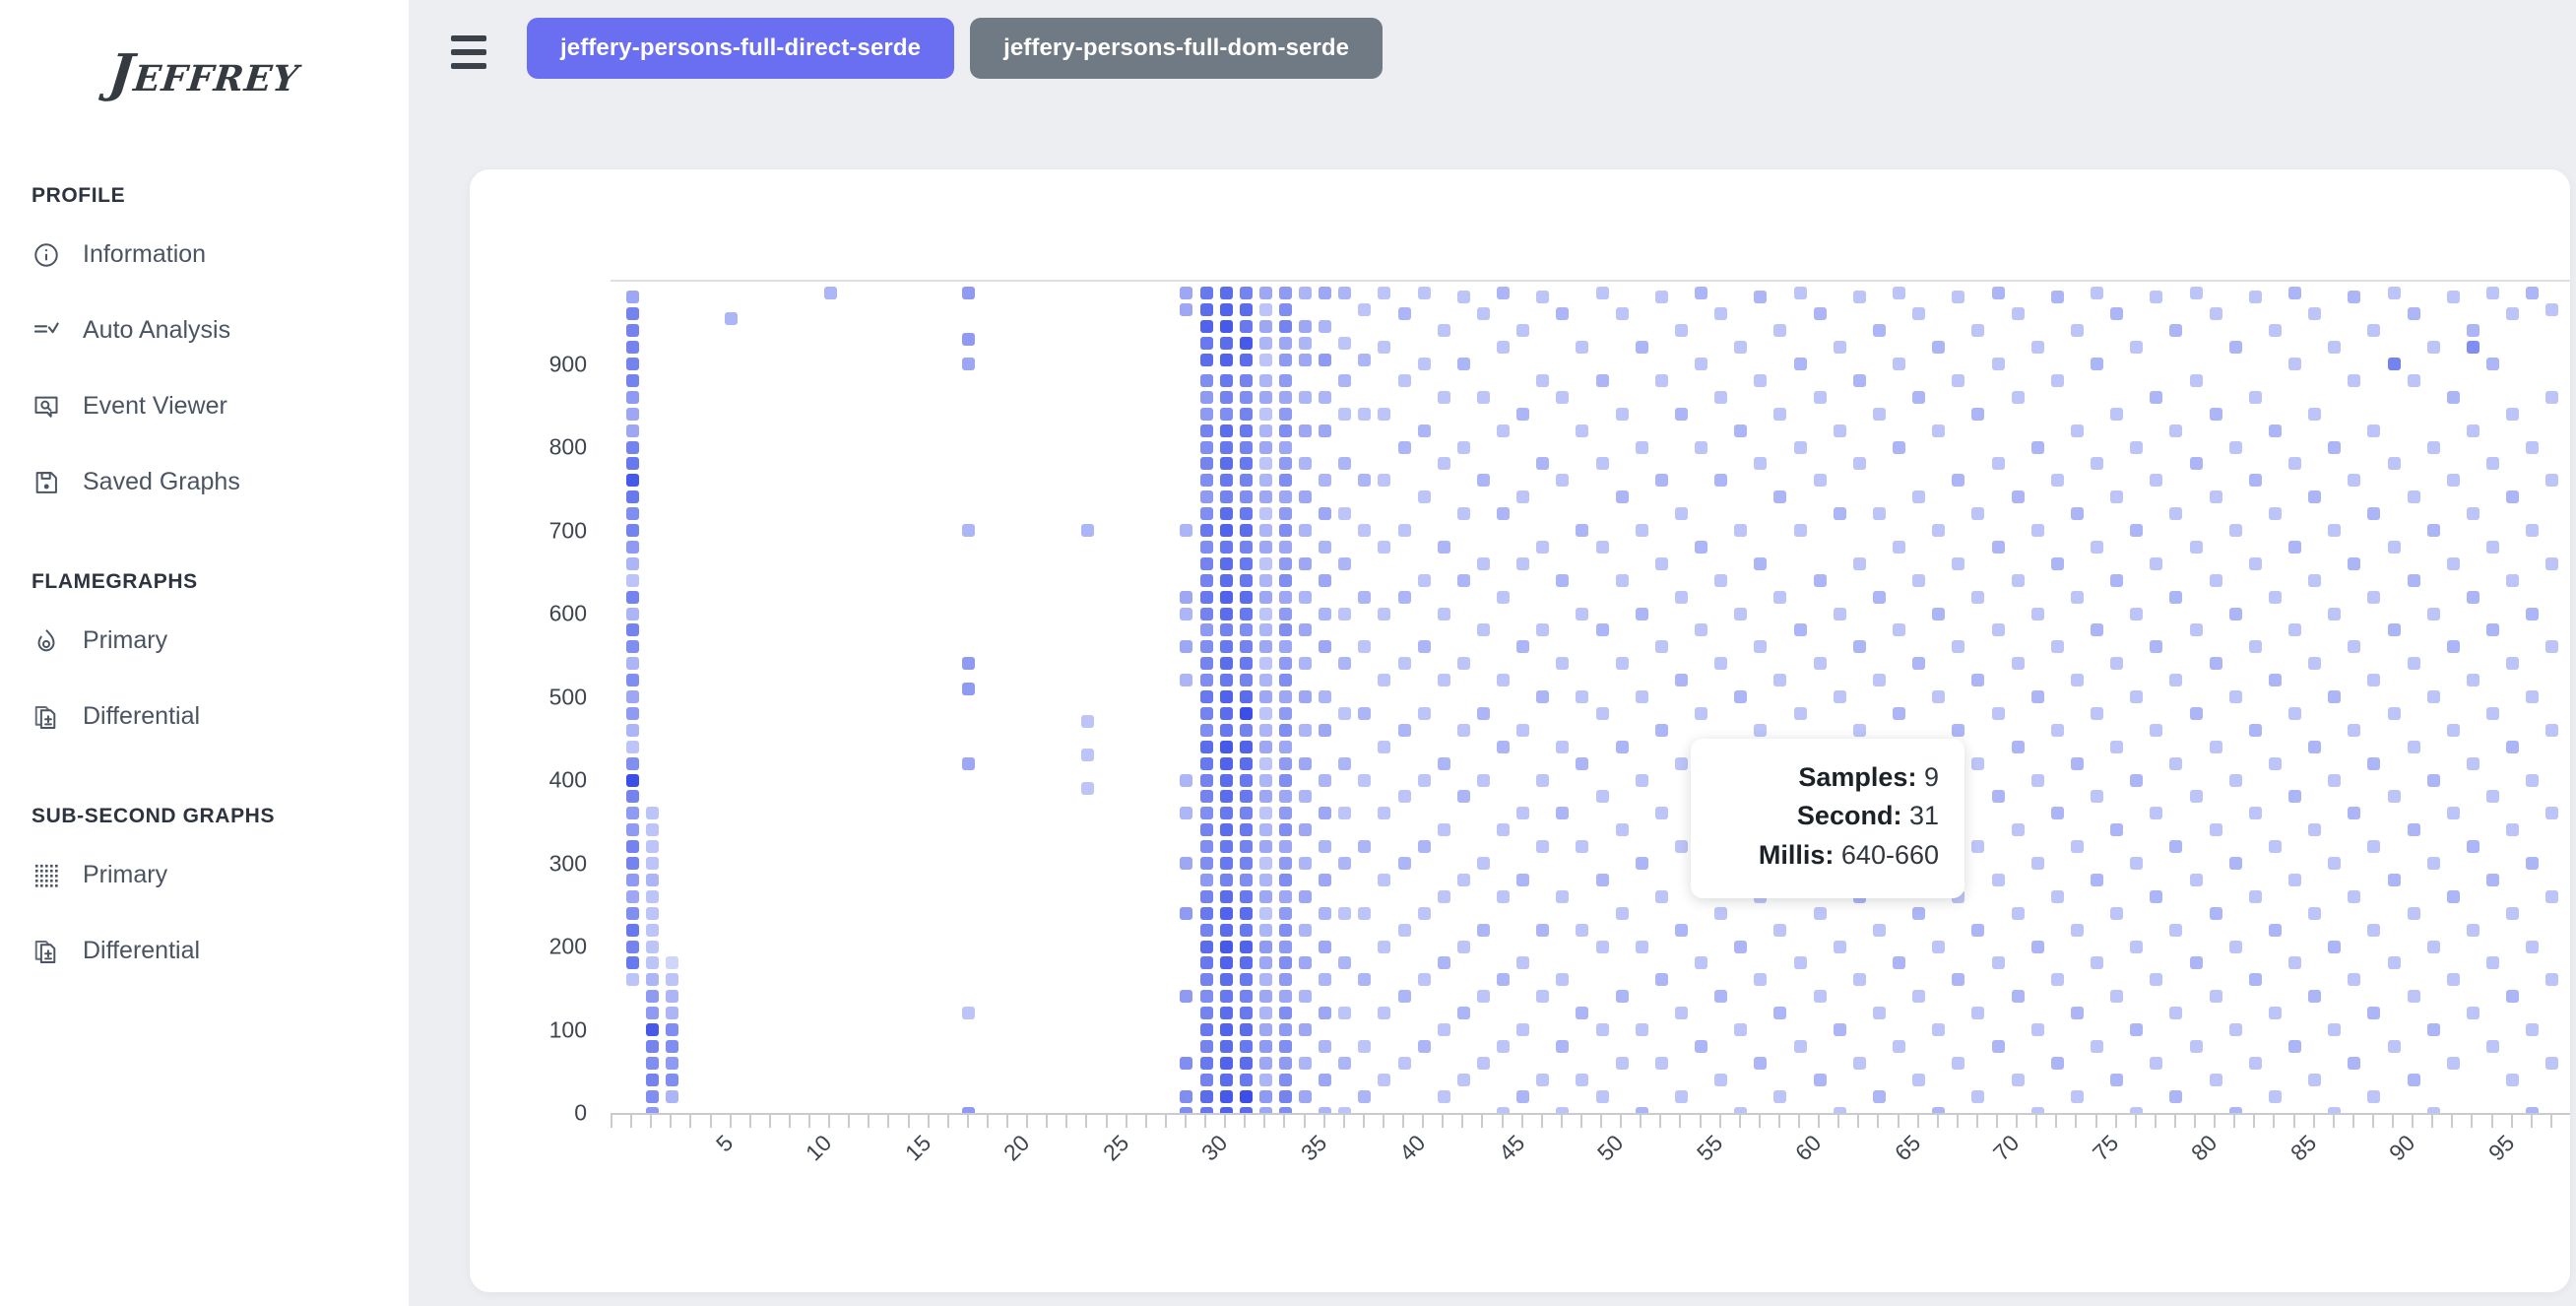 The width and height of the screenshot is (2576, 1306). Describe the element at coordinates (741, 49) in the screenshot. I see `profile-tab-1: jeffery-persons-full-direct-serde` at that location.